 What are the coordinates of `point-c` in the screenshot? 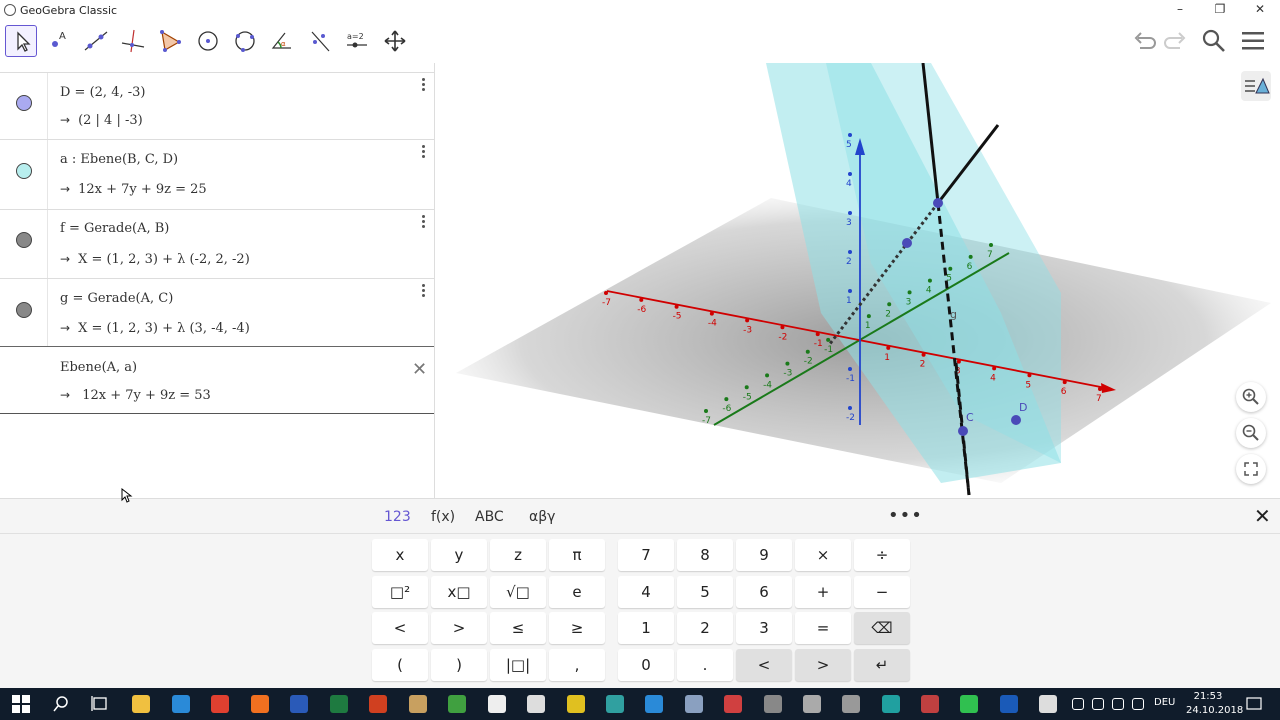 It's located at (963, 431).